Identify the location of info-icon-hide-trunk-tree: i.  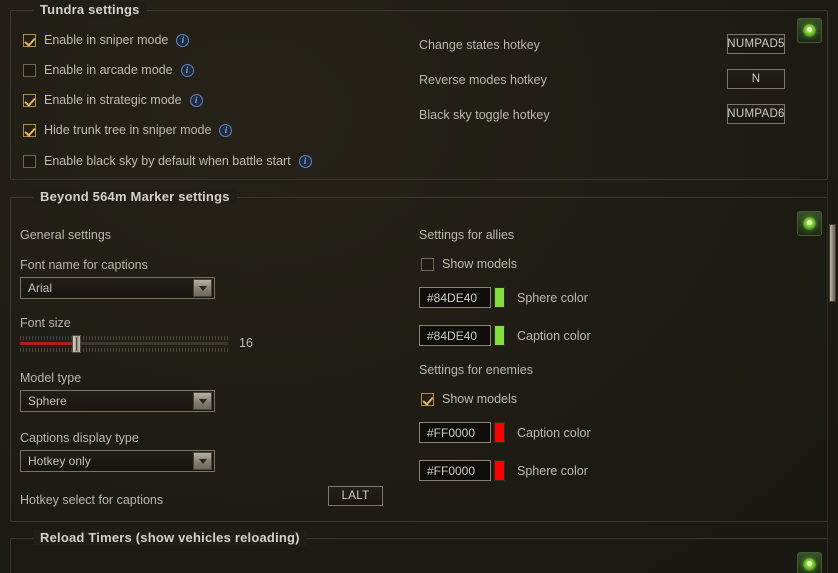
(226, 130).